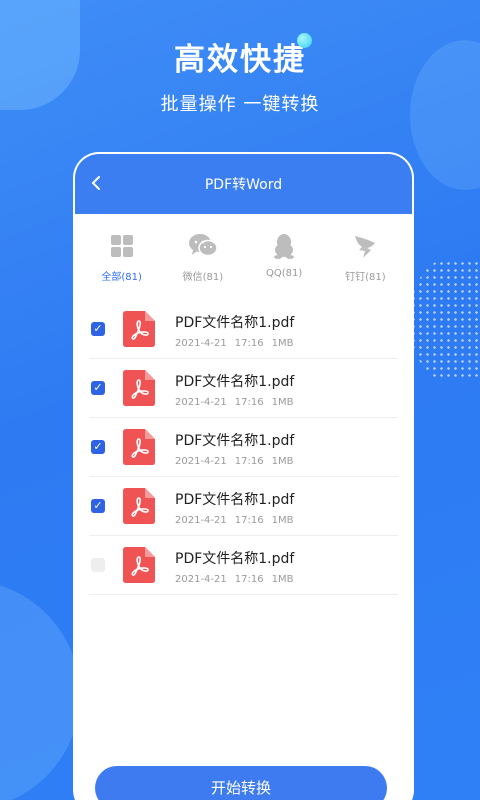  What do you see at coordinates (365, 265) in the screenshot?
I see `tab-dingtalk: 钉钉(81)` at bounding box center [365, 265].